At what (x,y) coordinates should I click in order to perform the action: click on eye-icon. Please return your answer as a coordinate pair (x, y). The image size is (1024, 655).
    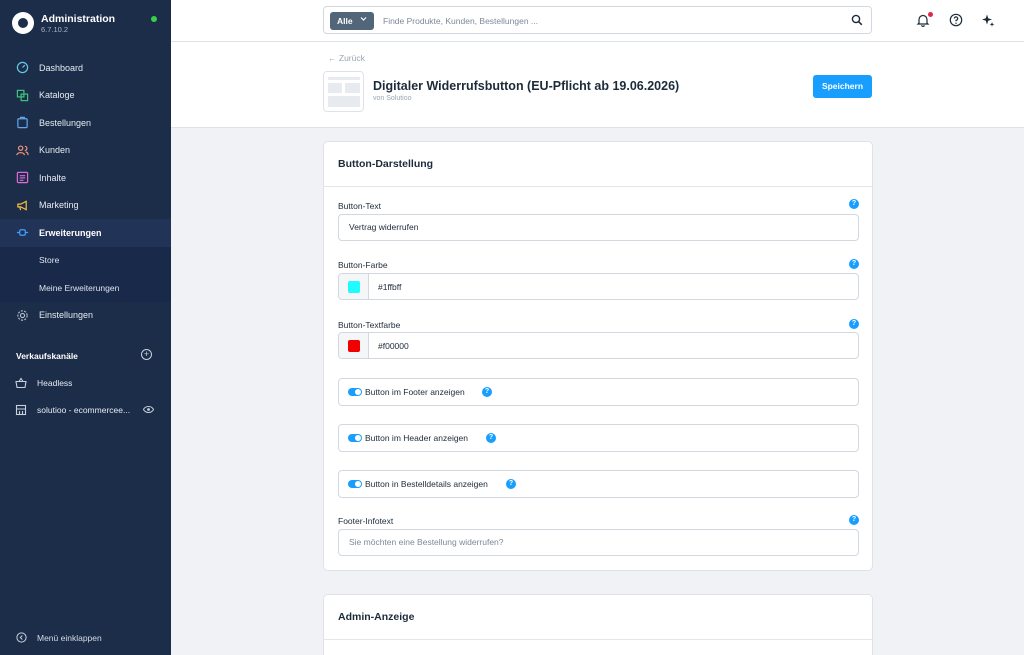
    Looking at the image, I should click on (148, 410).